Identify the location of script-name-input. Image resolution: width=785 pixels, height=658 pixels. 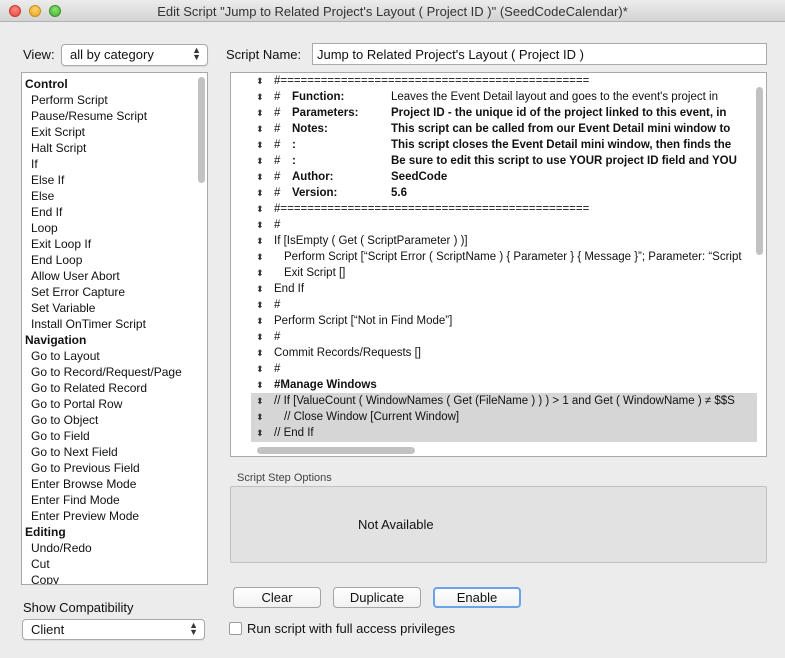
(539, 54).